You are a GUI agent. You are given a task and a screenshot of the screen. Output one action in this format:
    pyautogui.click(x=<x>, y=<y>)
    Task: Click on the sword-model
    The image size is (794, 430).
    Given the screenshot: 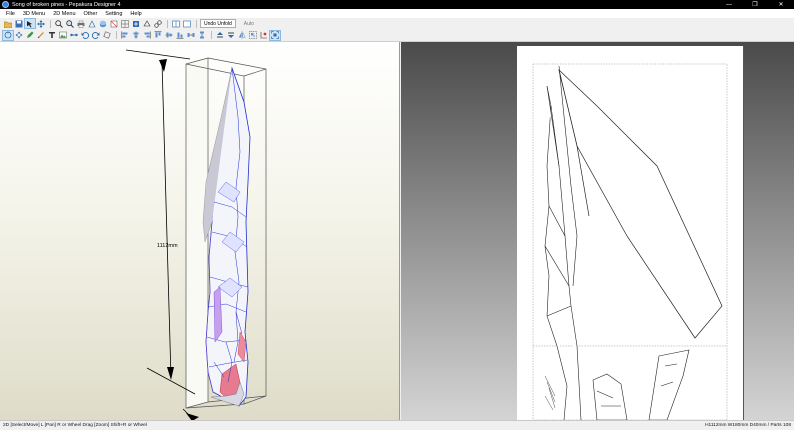 What is the action you would take?
    pyautogui.click(x=226, y=236)
    